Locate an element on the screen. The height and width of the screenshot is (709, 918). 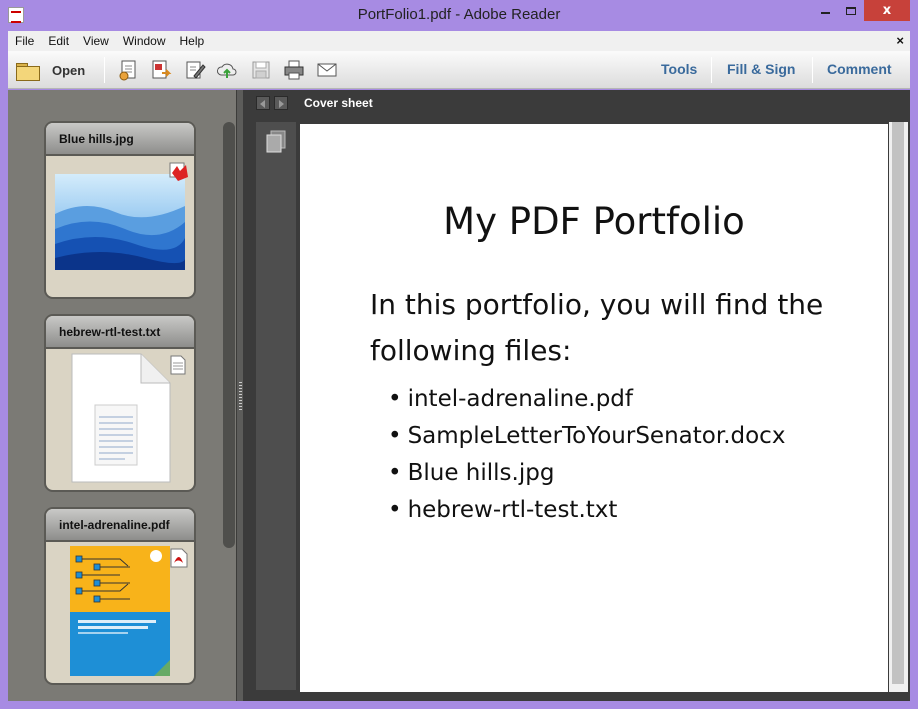
document-nav-bar: Cover sheet is located at coordinates (576, 103).